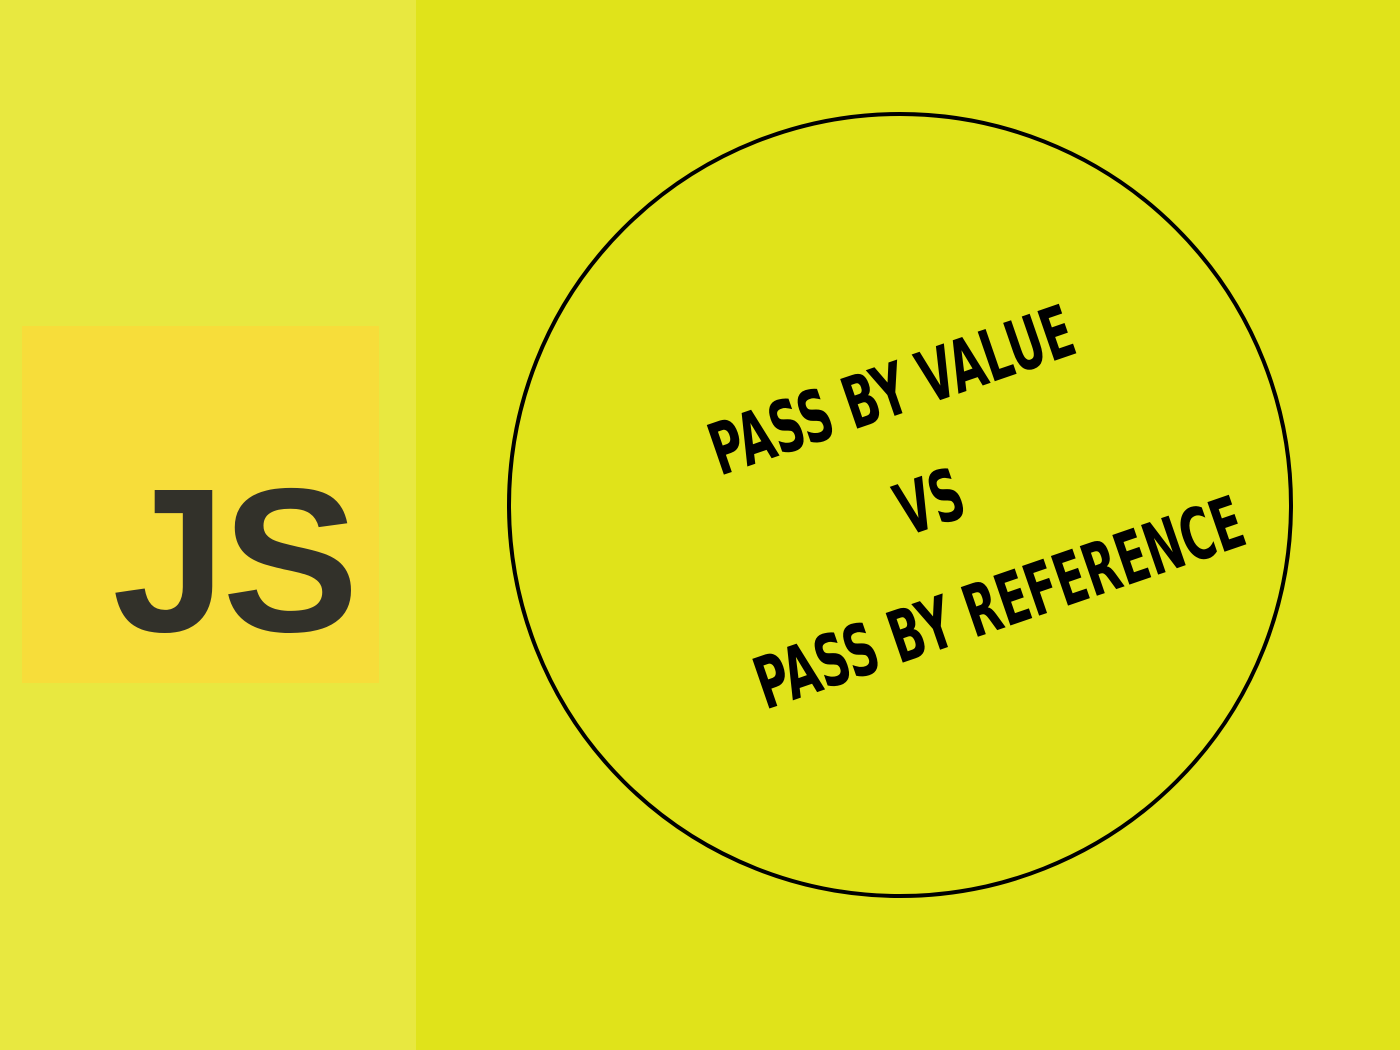 Image resolution: width=1400 pixels, height=1050 pixels. What do you see at coordinates (235, 560) in the screenshot?
I see `logo-text: JS` at bounding box center [235, 560].